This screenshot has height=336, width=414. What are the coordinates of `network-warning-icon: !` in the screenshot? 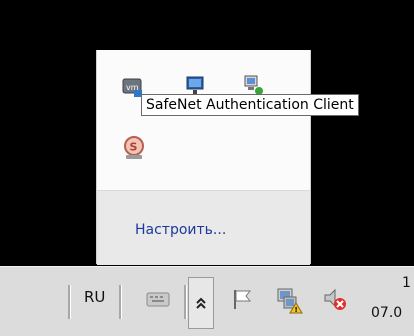 It's located at (289, 301).